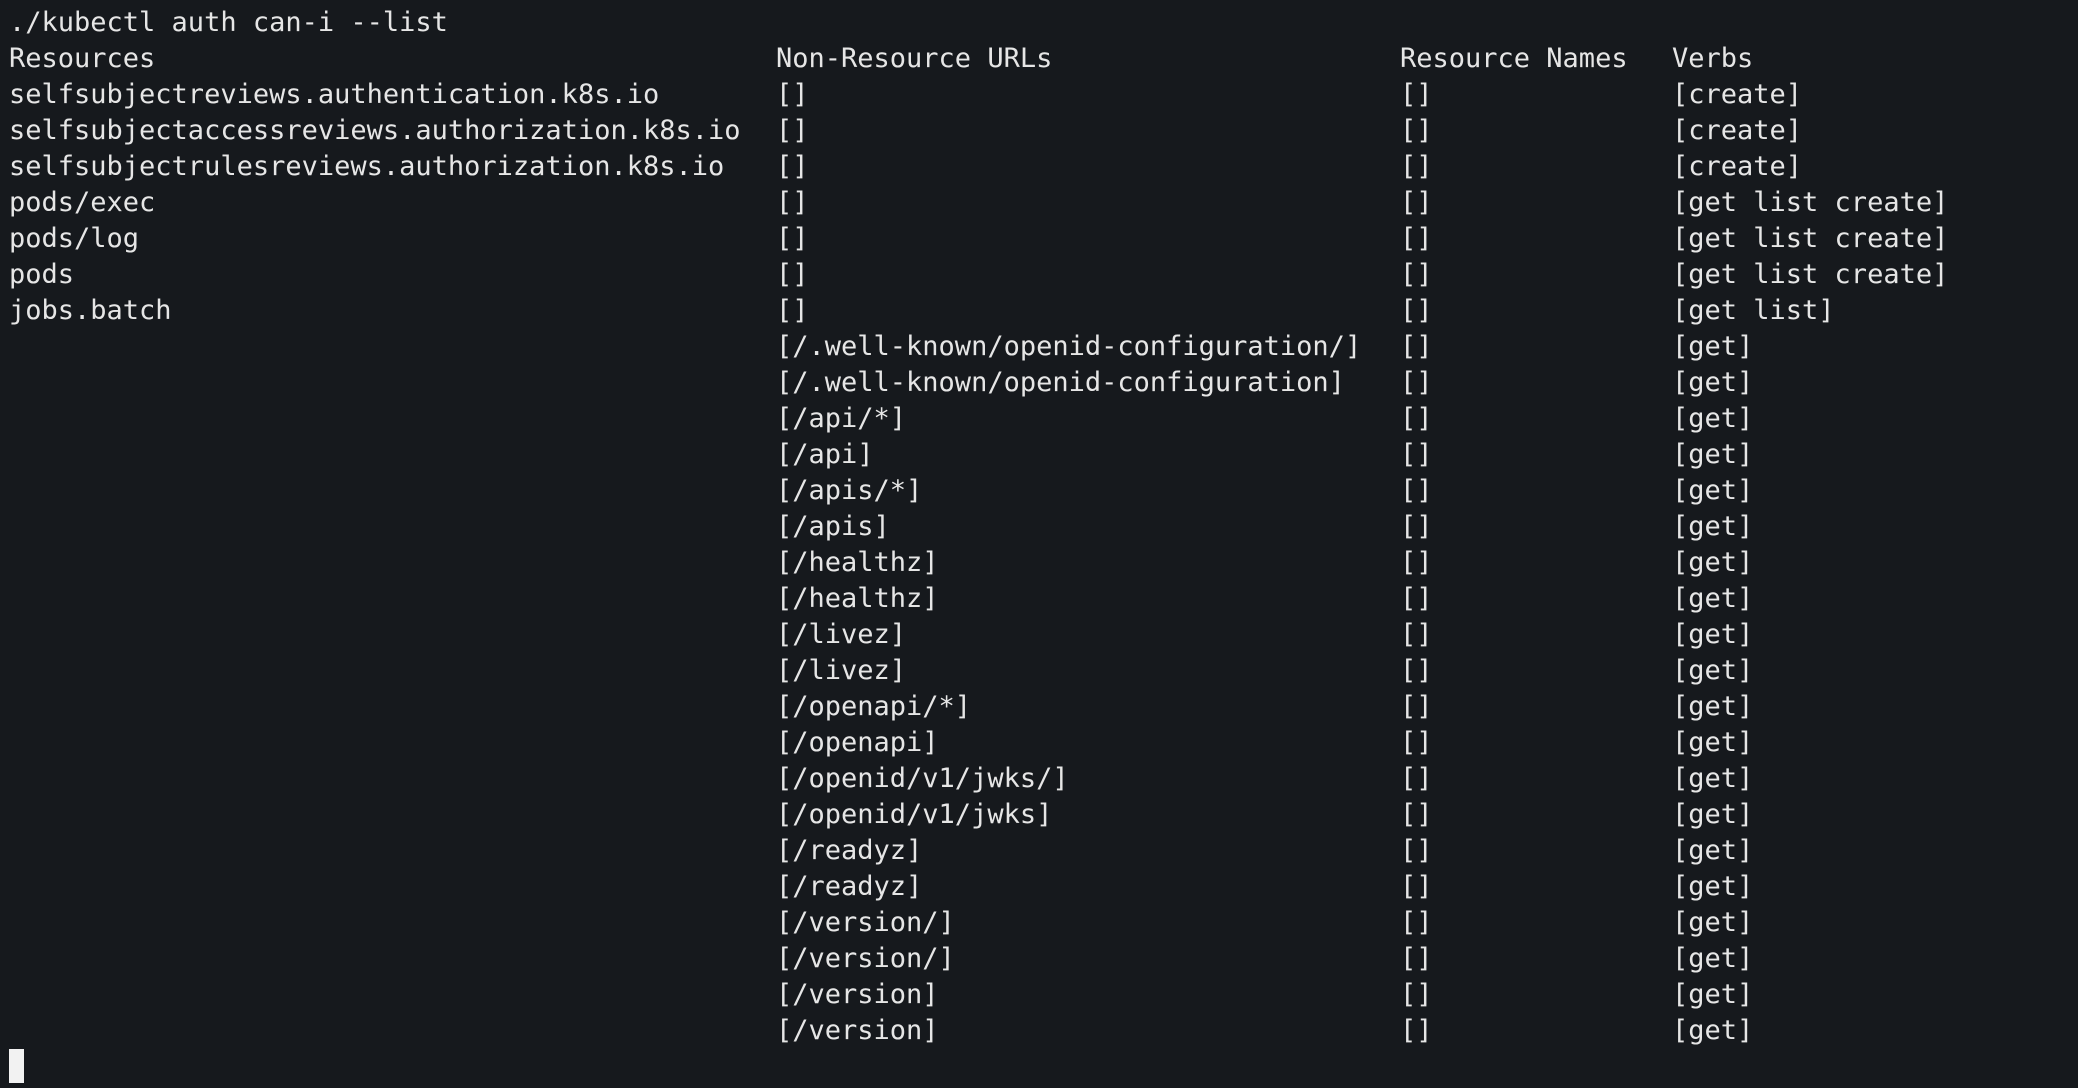  Describe the element at coordinates (825, 454) in the screenshot. I see `cell-non-resource-url: [/api]` at that location.